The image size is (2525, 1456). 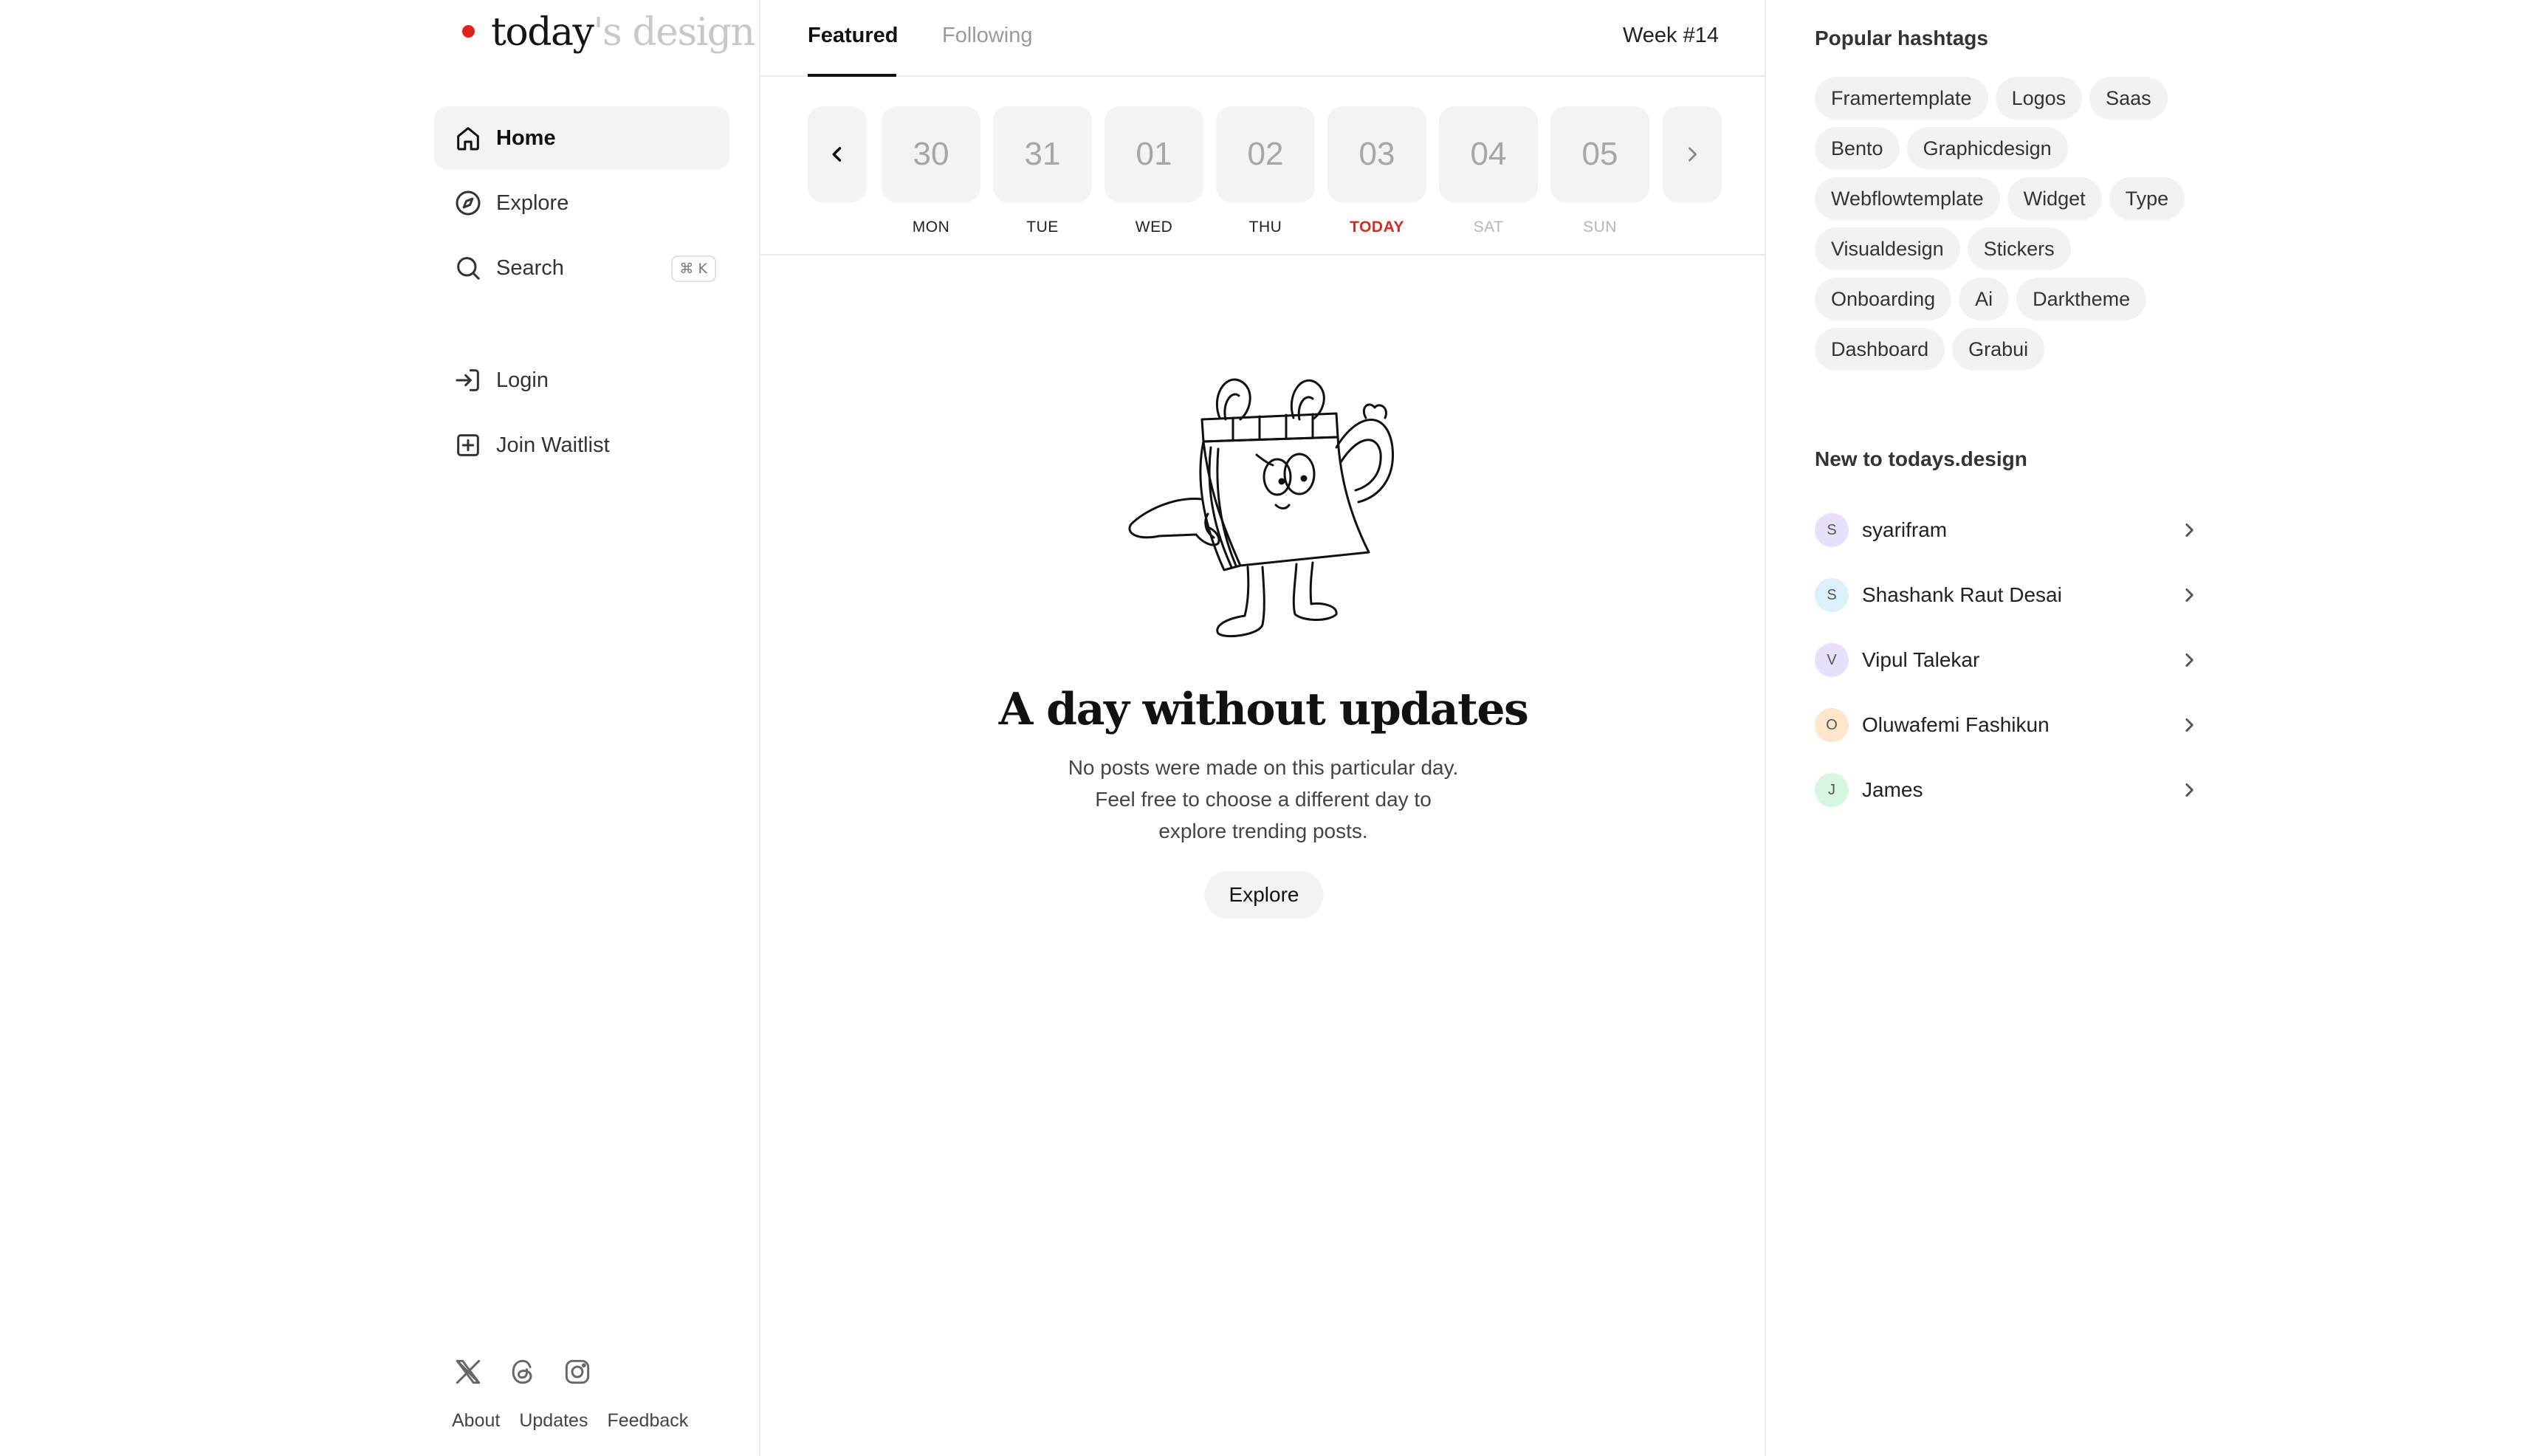 I want to click on nav-home-label: Home, so click(x=526, y=138).